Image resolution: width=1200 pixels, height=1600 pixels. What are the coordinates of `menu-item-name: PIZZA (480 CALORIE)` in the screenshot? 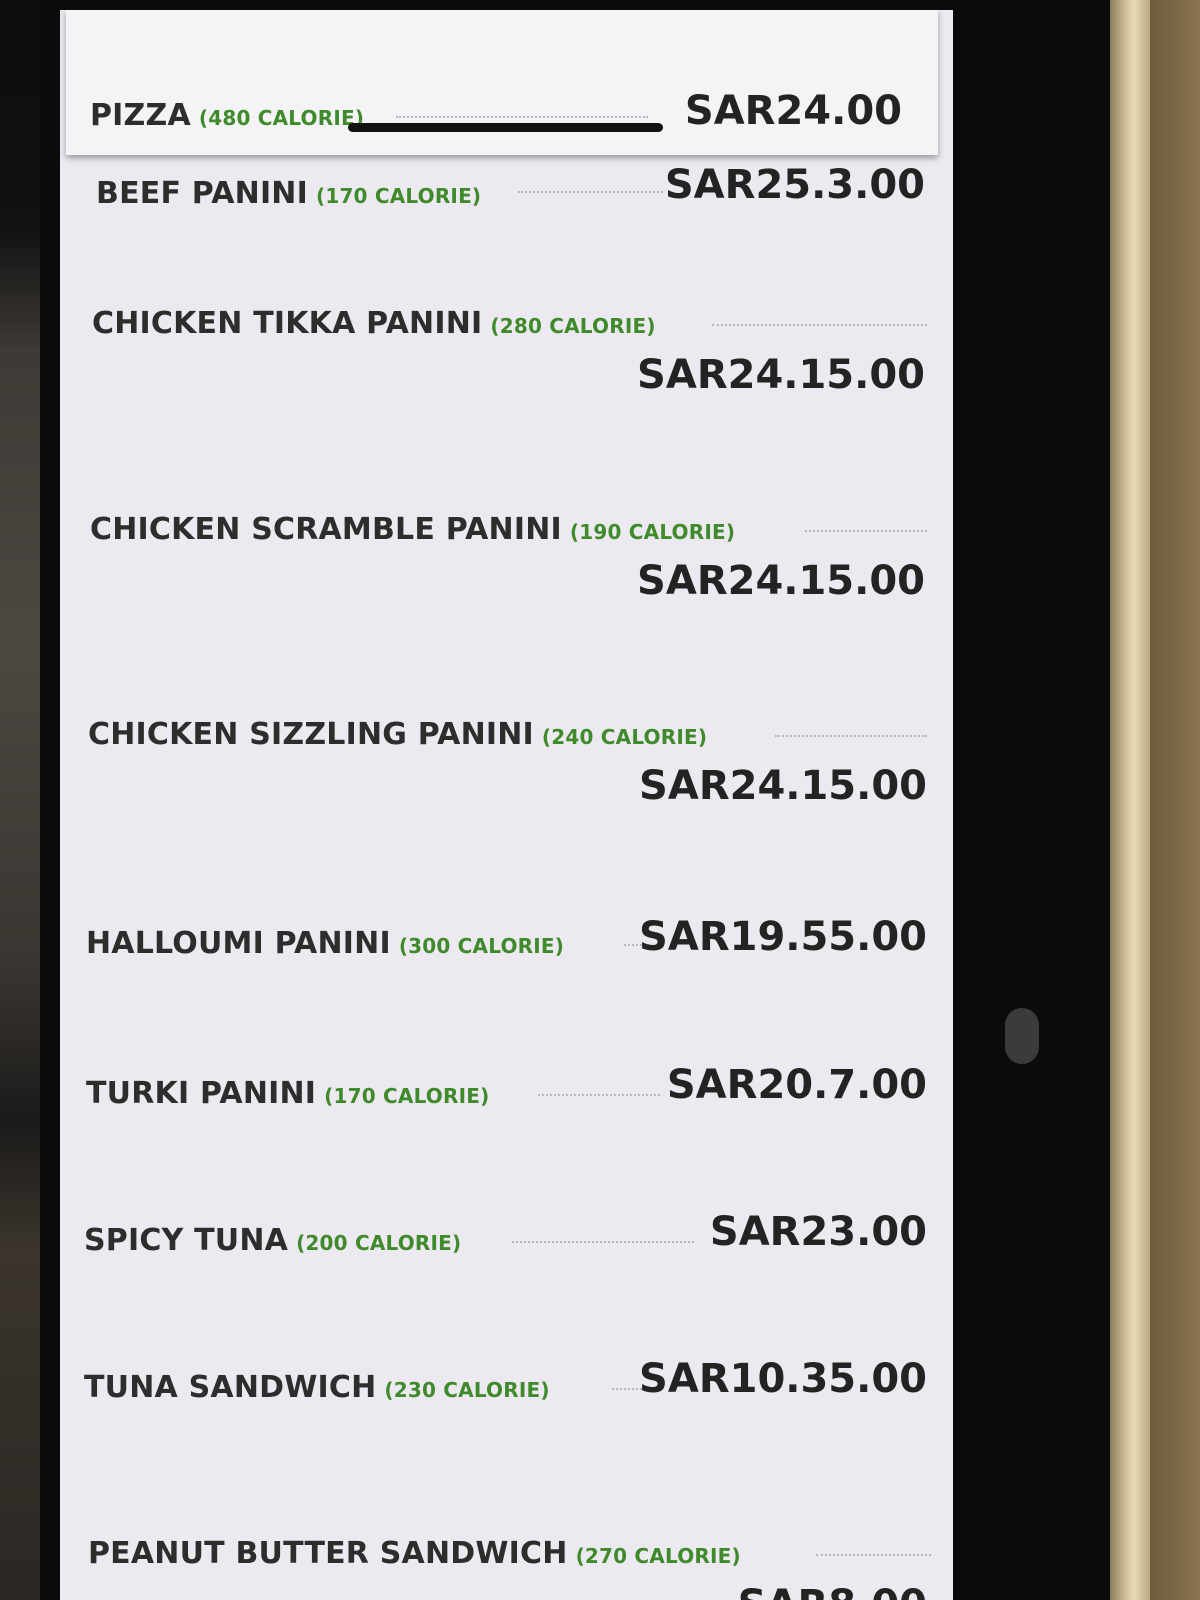 It's located at (227, 115).